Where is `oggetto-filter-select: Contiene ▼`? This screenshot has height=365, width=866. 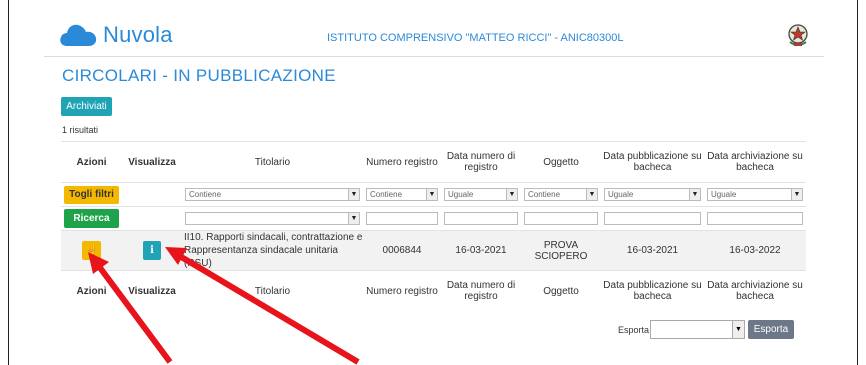 oggetto-filter-select: Contiene ▼ is located at coordinates (561, 194).